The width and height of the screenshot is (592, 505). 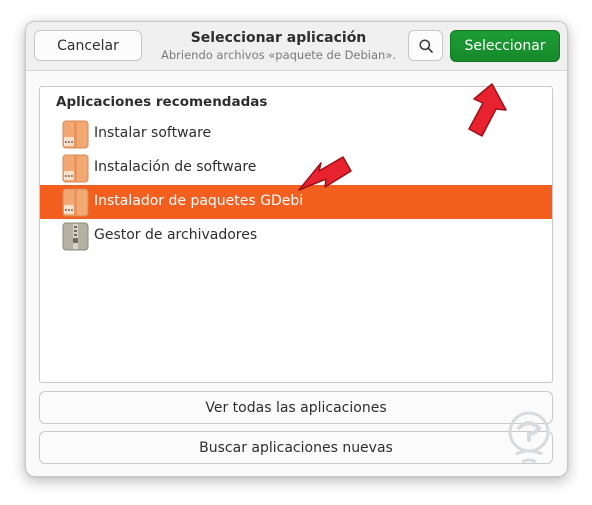 What do you see at coordinates (75, 236) in the screenshot?
I see `archive-icon` at bounding box center [75, 236].